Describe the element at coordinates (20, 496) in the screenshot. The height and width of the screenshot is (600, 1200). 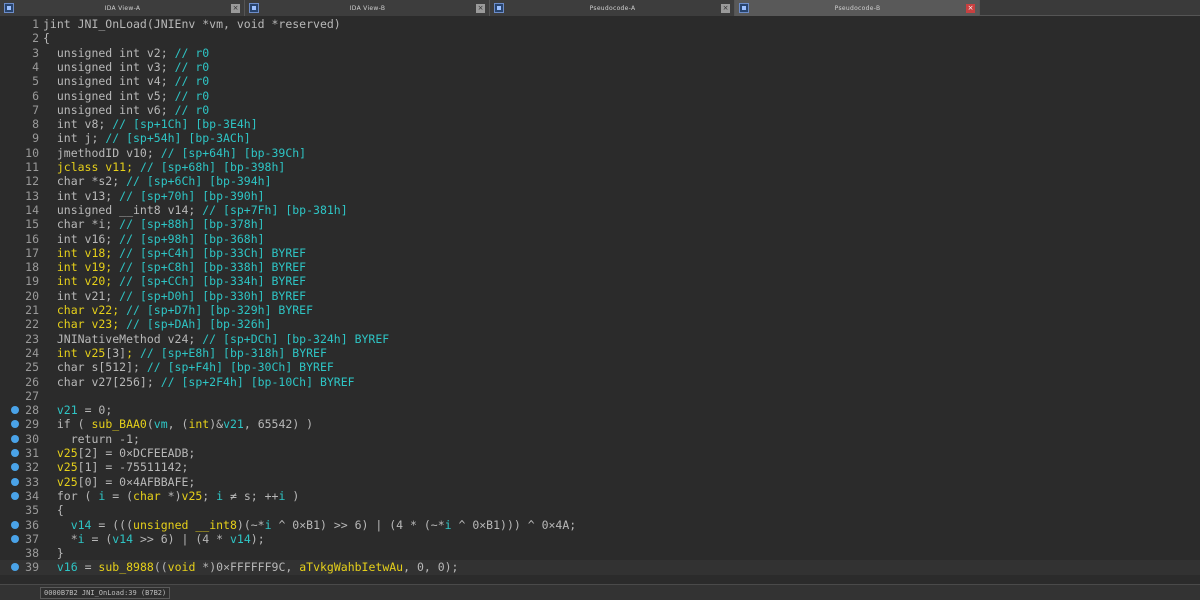
I see `gutter: 34` at that location.